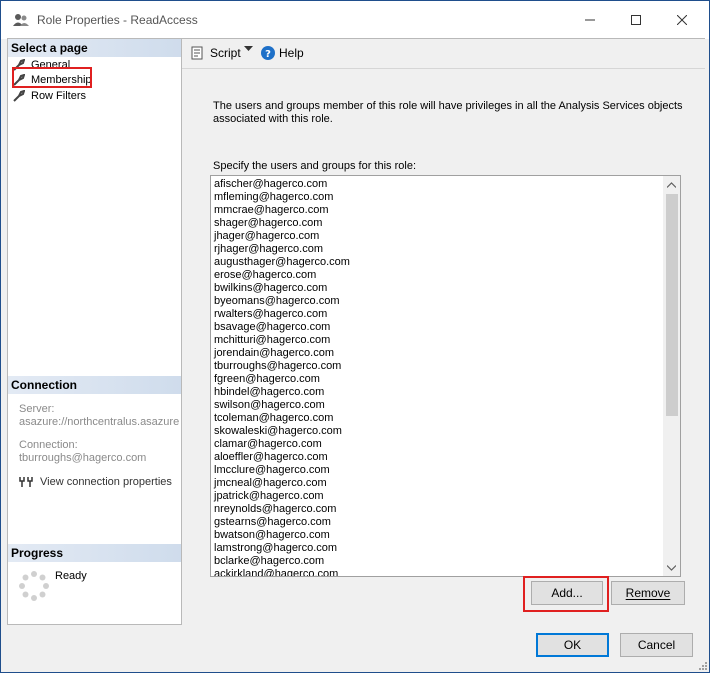 Image resolution: width=710 pixels, height=673 pixels. What do you see at coordinates (438, 522) in the screenshot?
I see `member-list-item: gstearns@hagerco.com` at bounding box center [438, 522].